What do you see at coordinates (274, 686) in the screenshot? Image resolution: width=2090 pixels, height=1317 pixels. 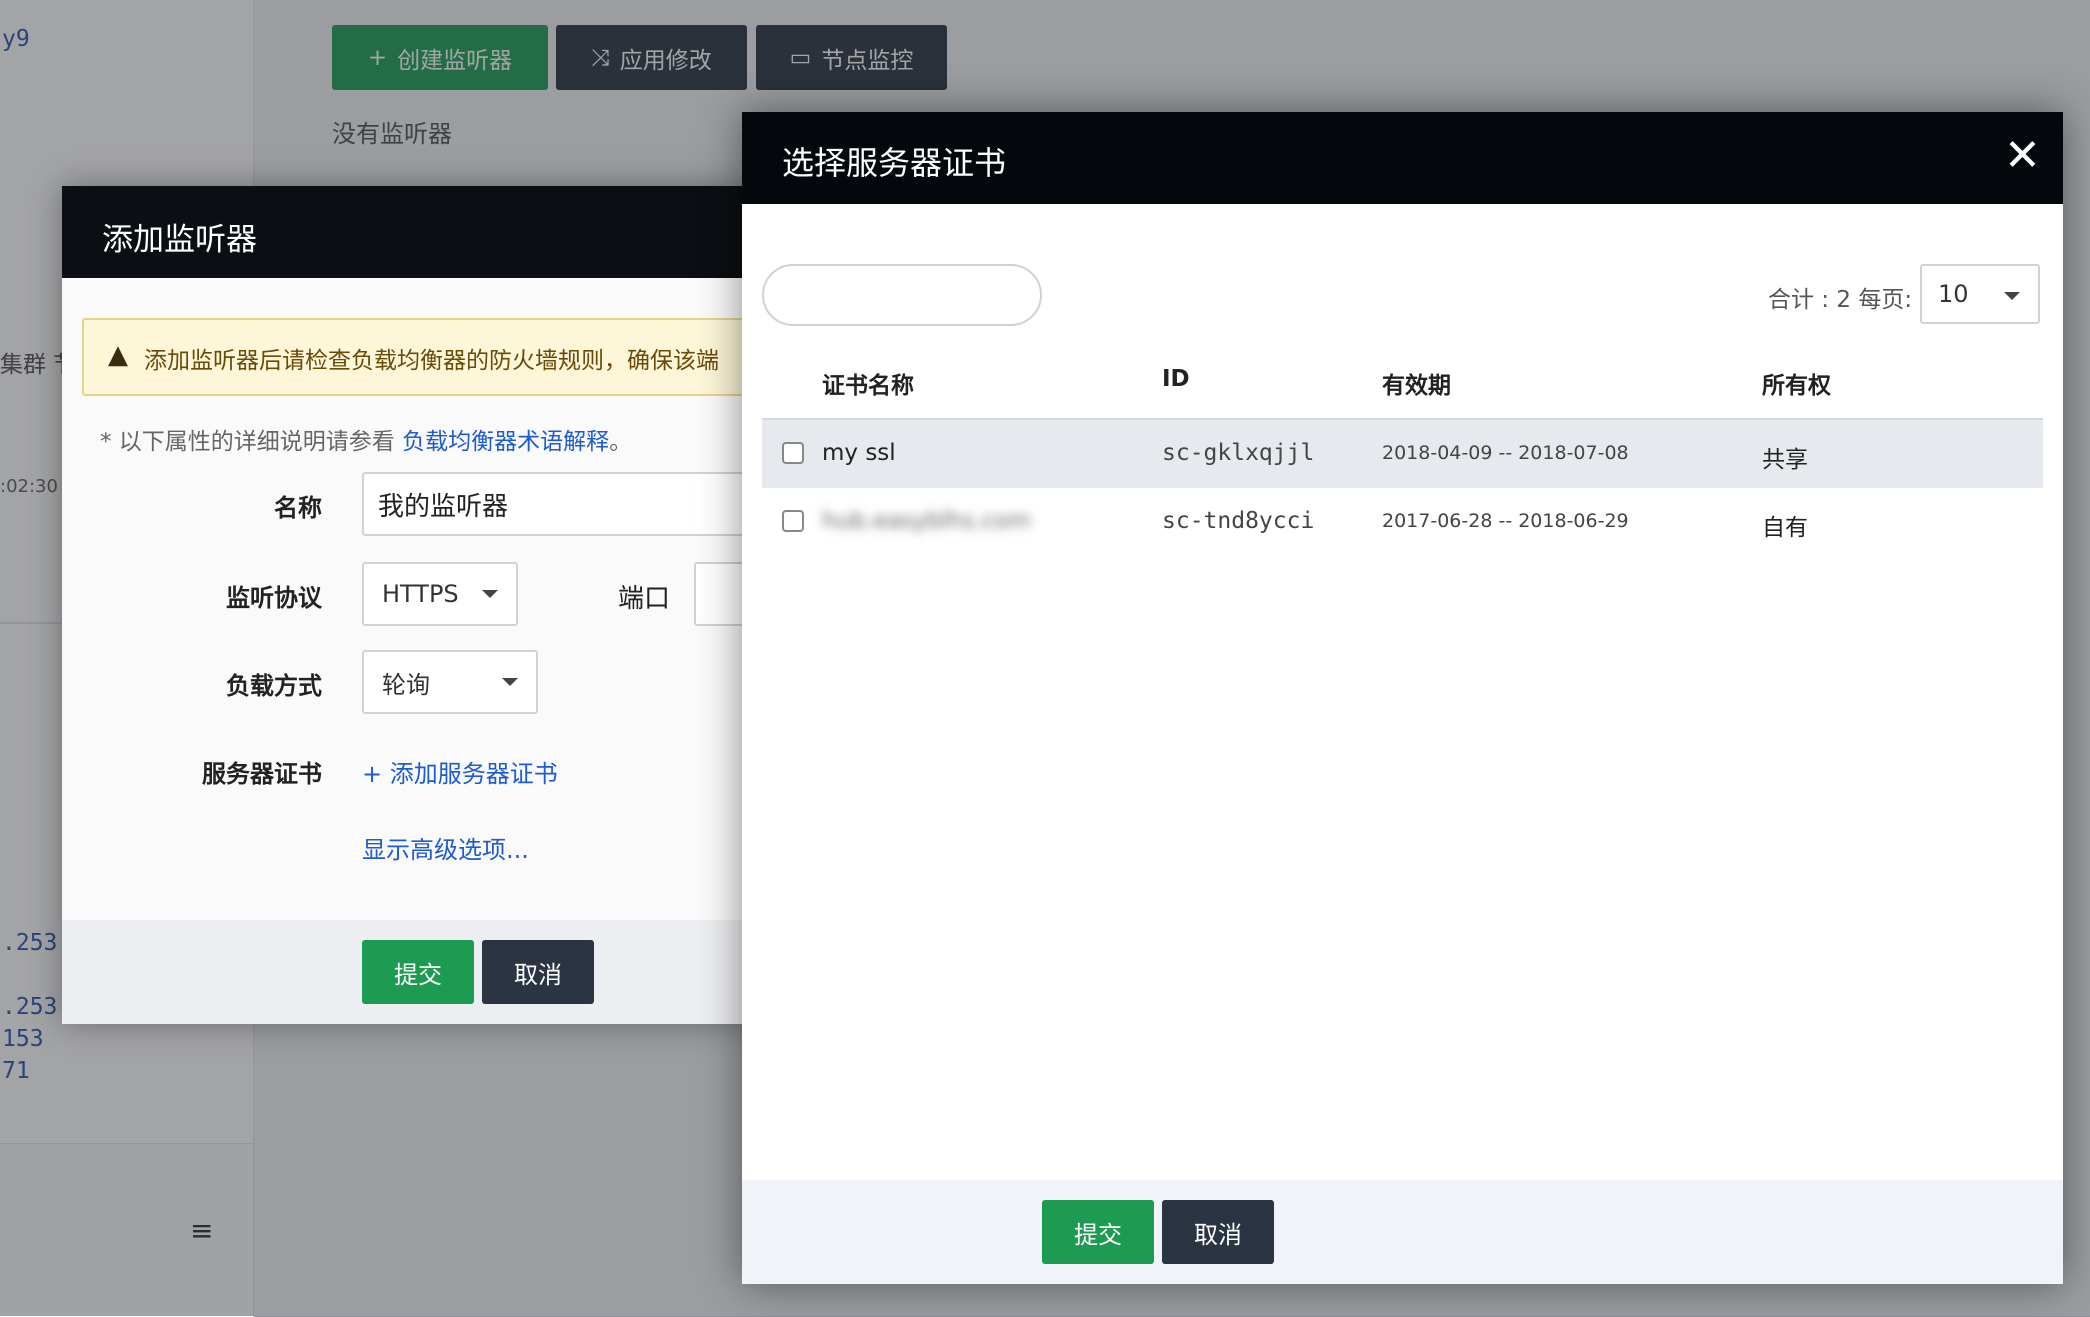 I see `balance-mode-label: 负载方式` at bounding box center [274, 686].